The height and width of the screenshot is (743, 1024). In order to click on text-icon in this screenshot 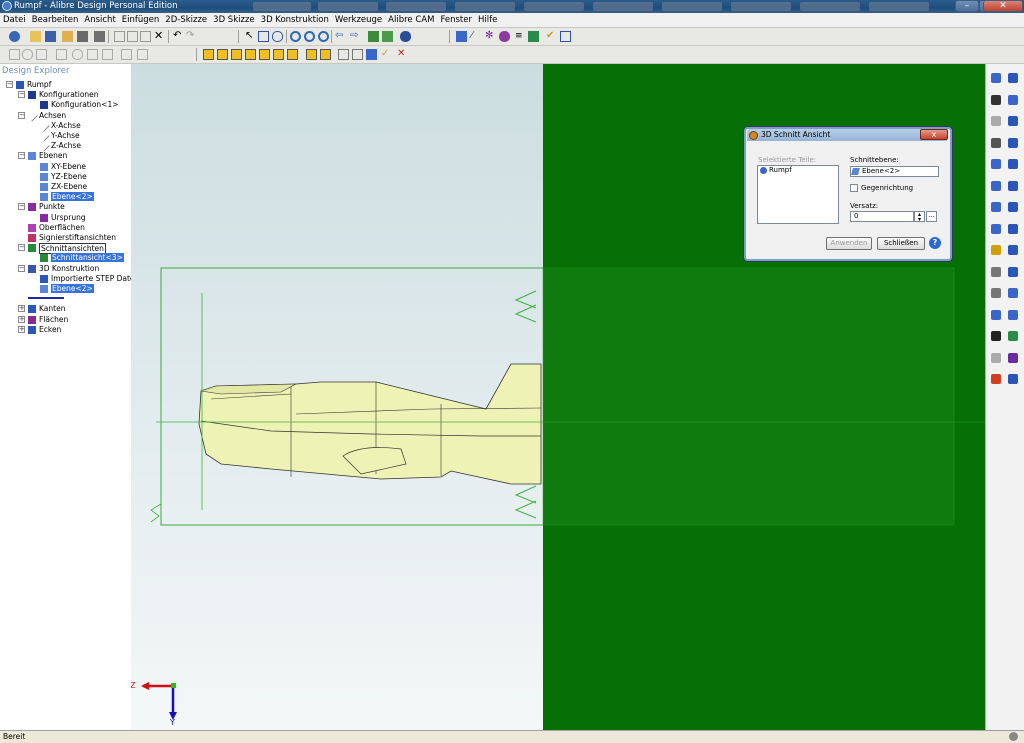, I will do `click(996, 336)`.